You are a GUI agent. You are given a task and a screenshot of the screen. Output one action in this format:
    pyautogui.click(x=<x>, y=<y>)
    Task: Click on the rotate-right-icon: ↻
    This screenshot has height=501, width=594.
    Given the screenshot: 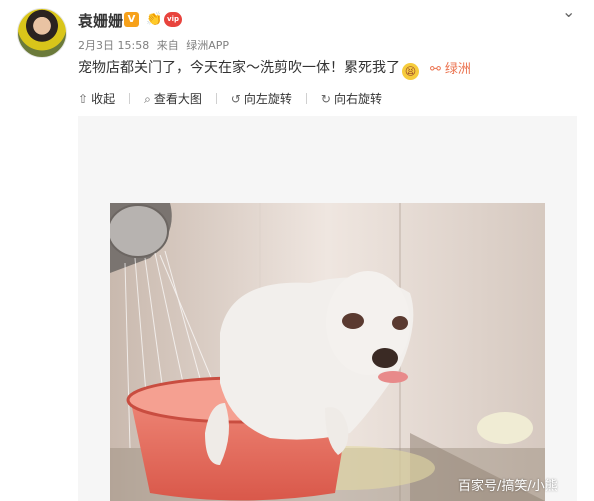 What is the action you would take?
    pyautogui.click(x=325, y=99)
    